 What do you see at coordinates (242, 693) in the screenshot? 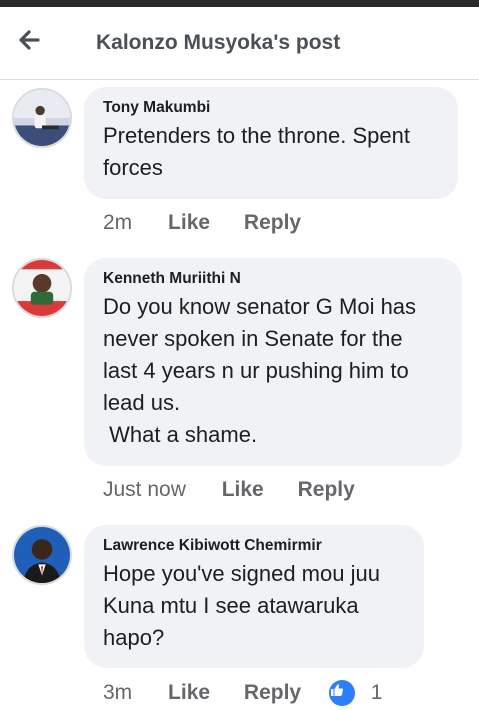
I see `comment-actions: 3m Like Reply 1` at bounding box center [242, 693].